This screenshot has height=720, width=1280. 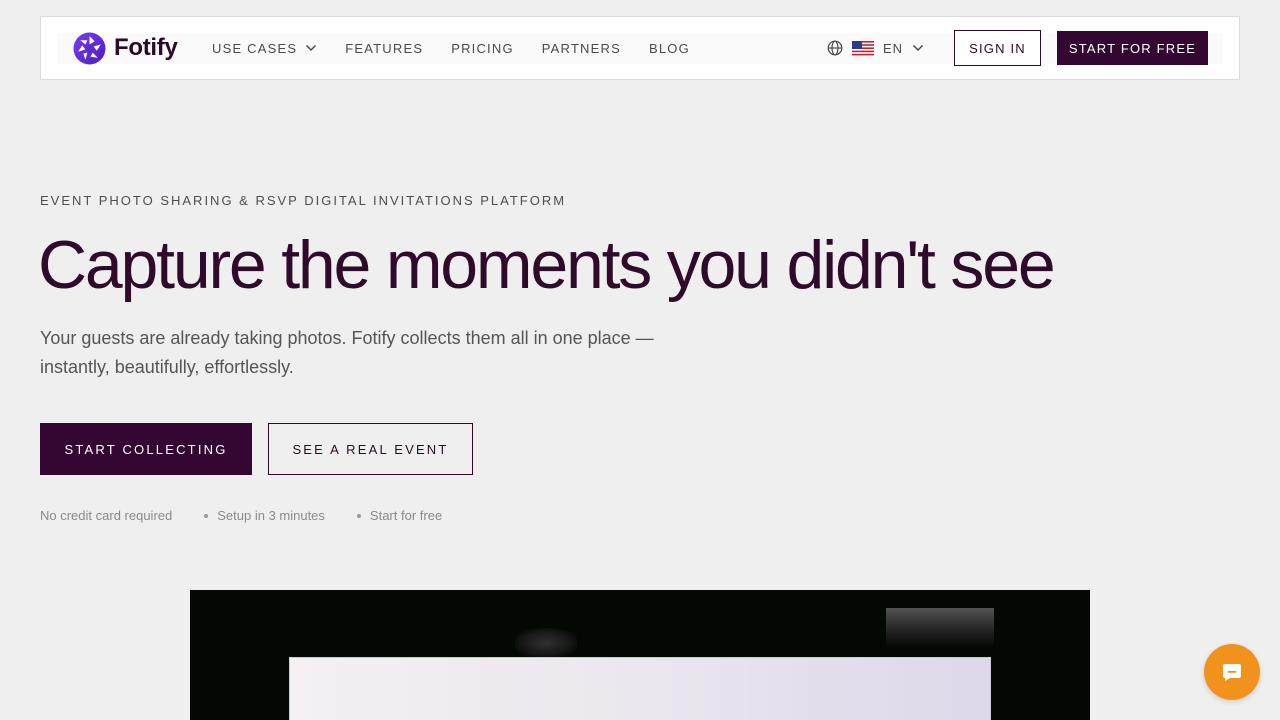 I want to click on nav-link-label: FEATURES, so click(x=384, y=48).